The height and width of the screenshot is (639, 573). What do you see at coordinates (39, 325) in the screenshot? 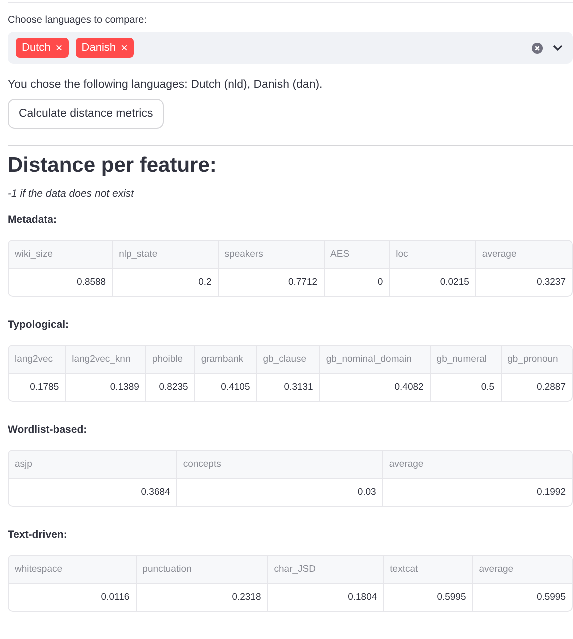
I see `table-title: Typological:` at bounding box center [39, 325].